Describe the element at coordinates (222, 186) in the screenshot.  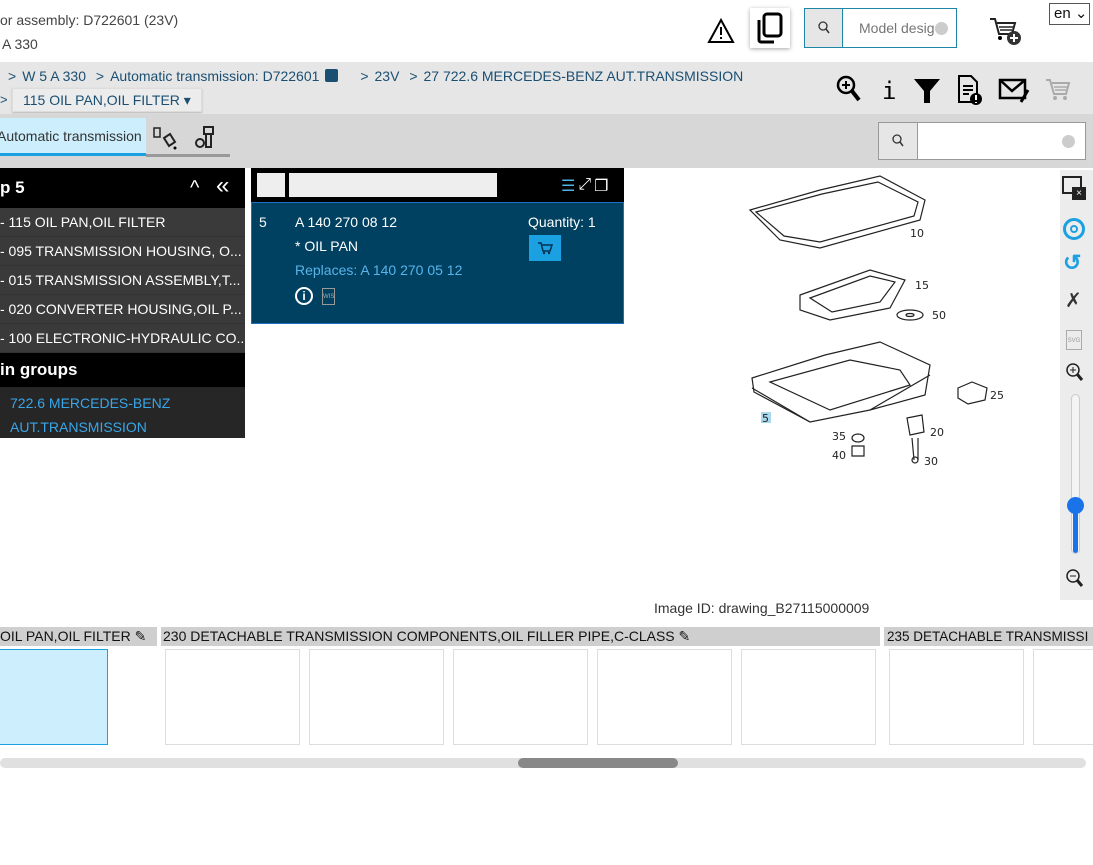
I see `collapse-left-icon: «` at that location.